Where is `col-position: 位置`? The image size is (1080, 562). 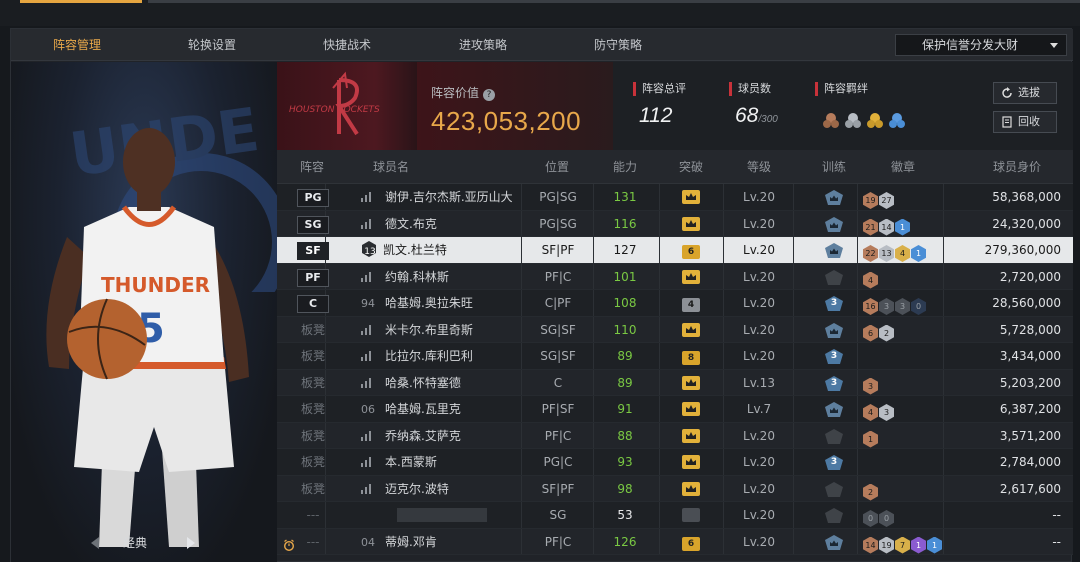
col-position: 位置 is located at coordinates (557, 167).